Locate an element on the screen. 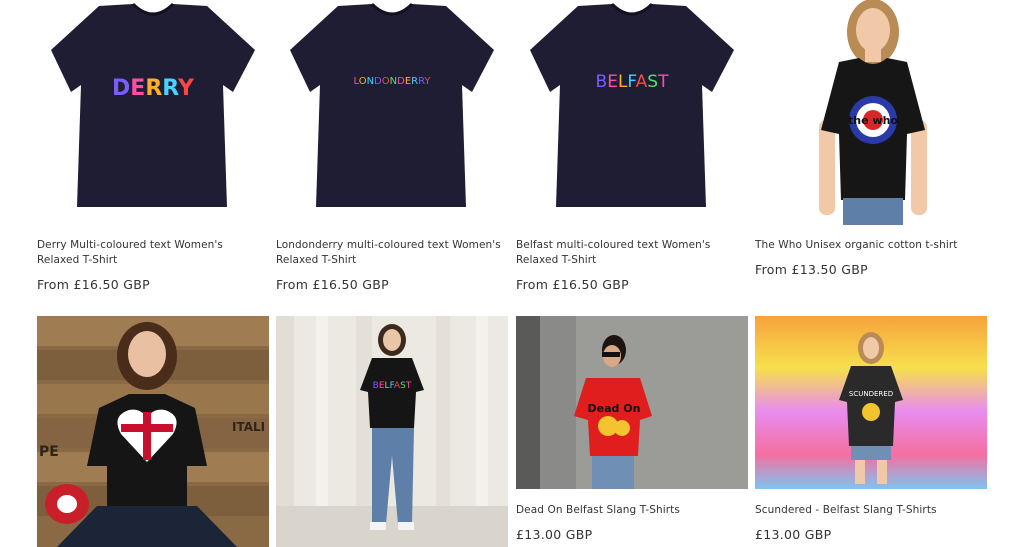 The image size is (1024, 547). shirt-print-text: the who is located at coordinates (873, 120).